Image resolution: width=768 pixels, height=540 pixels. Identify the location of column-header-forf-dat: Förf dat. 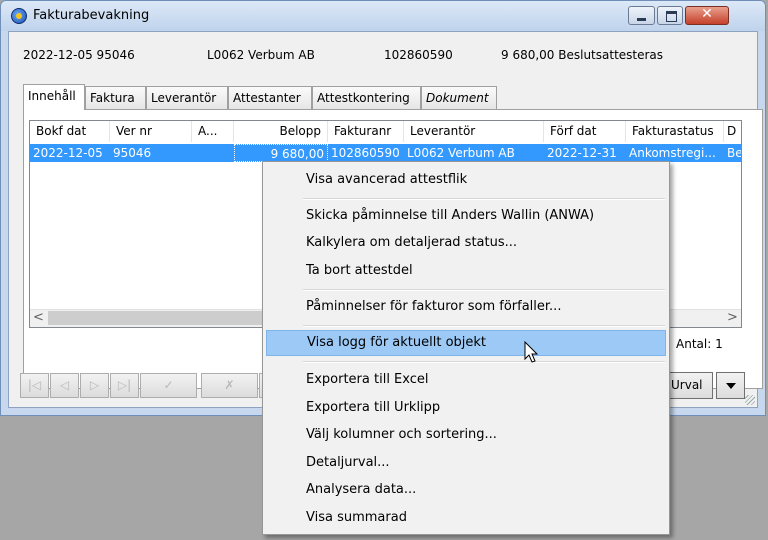
(585, 131).